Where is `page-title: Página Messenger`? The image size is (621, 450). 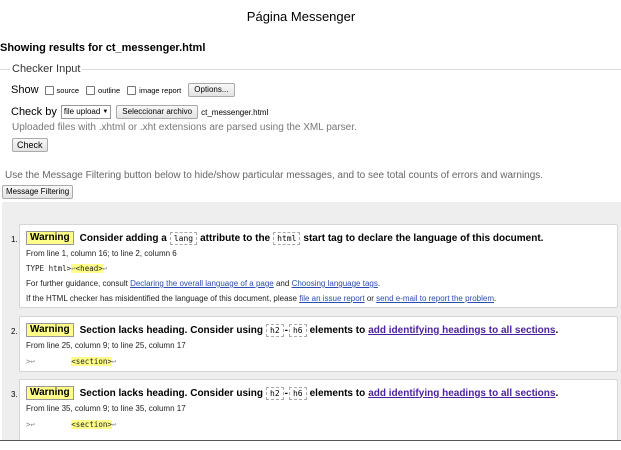 page-title: Página Messenger is located at coordinates (301, 16).